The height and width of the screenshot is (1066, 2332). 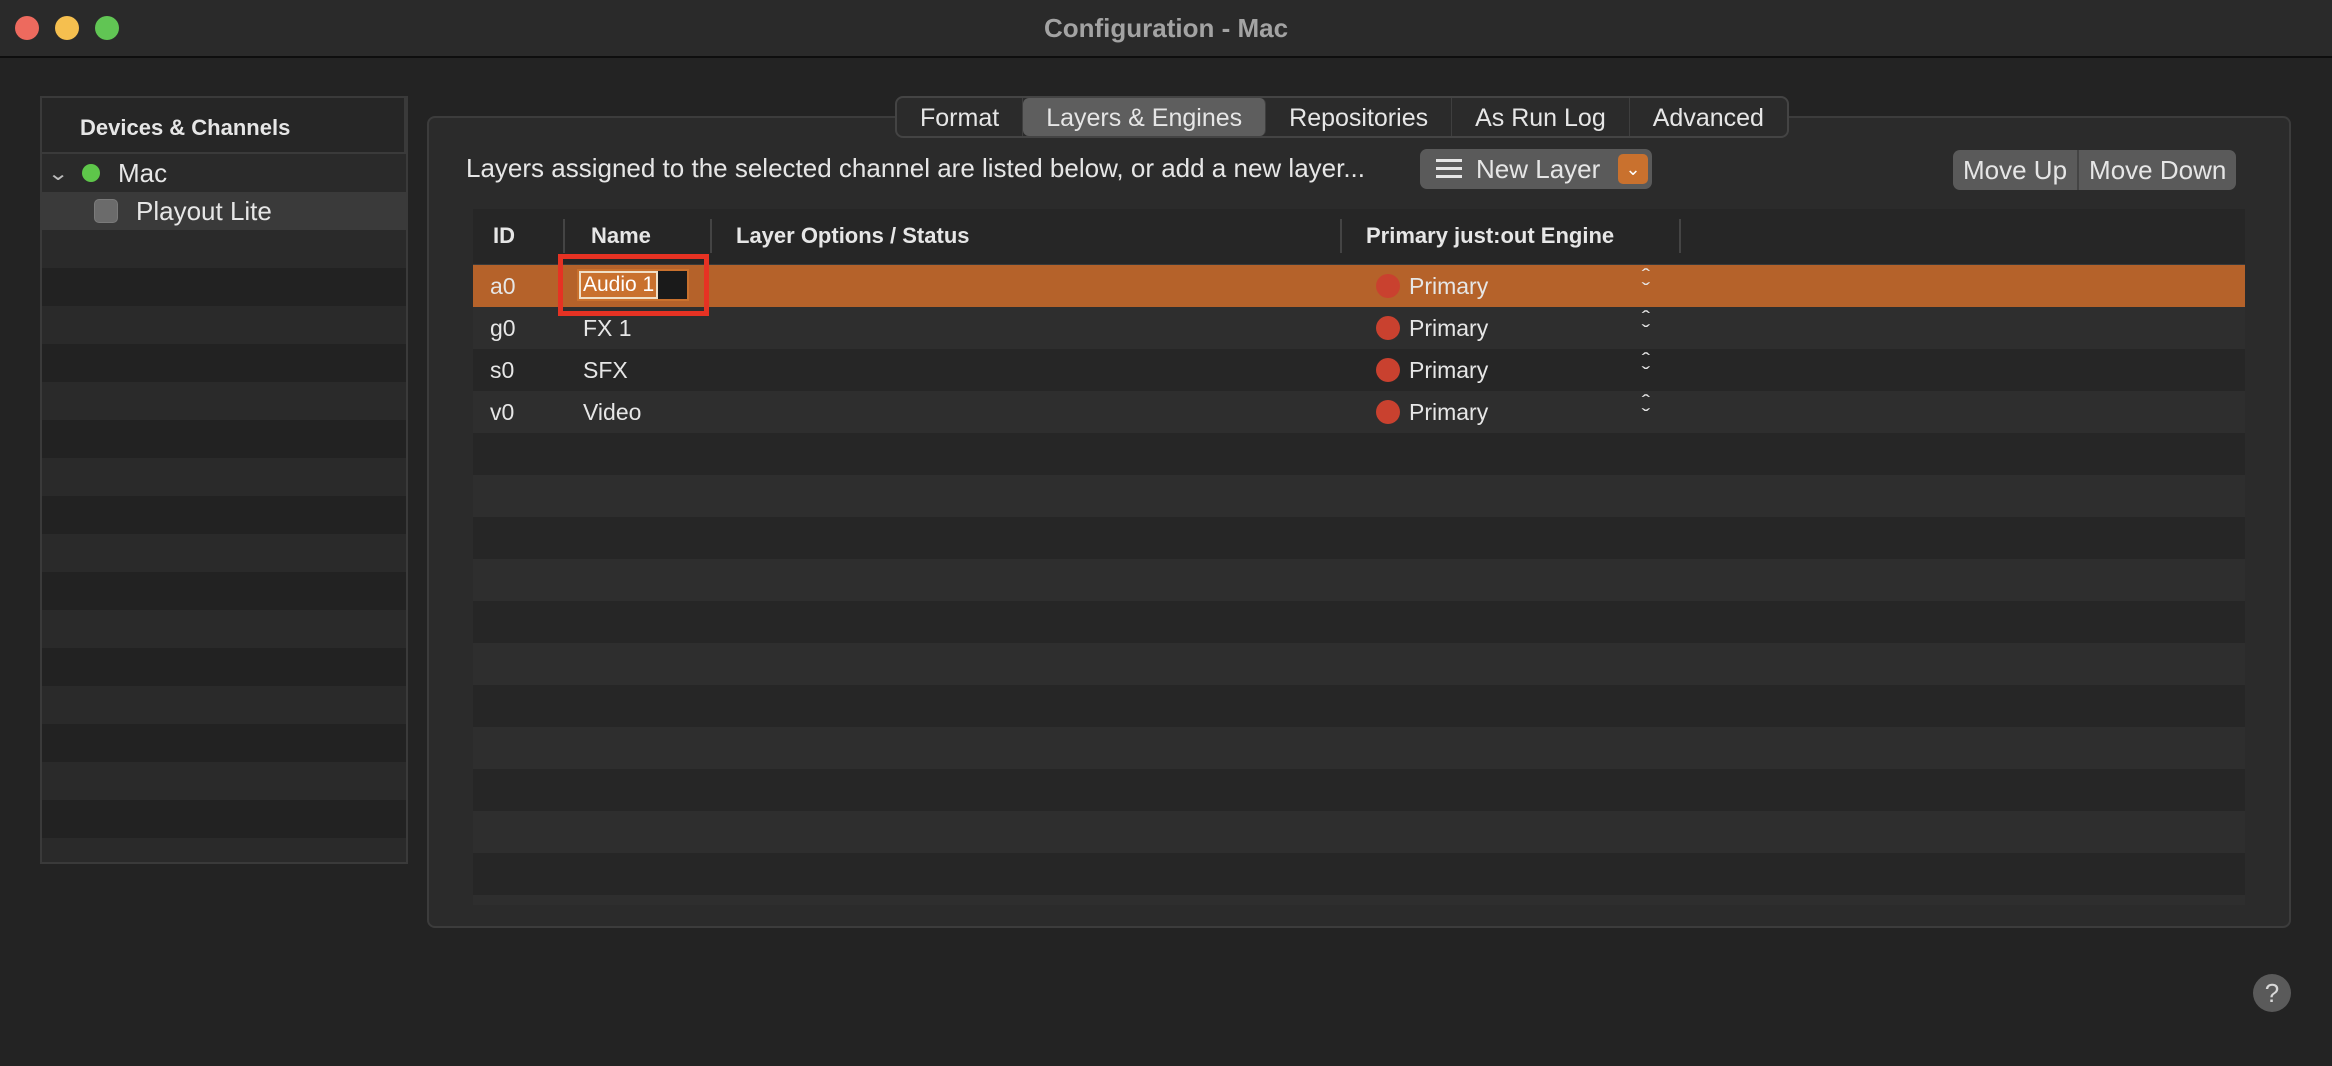 I want to click on tab-layers-engines: Layers & Engines, so click(x=1145, y=117).